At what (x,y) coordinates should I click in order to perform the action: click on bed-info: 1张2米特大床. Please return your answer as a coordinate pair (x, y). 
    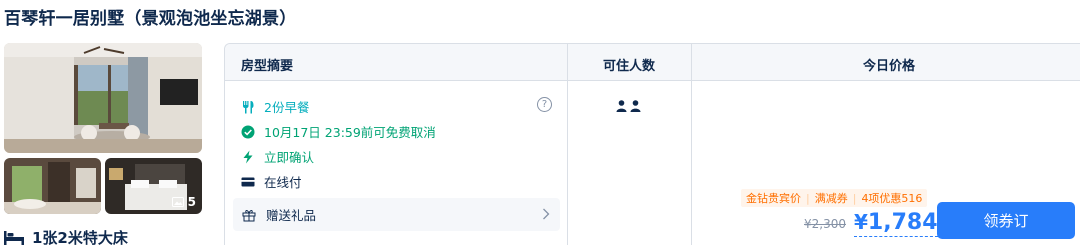
    Looking at the image, I should click on (66, 236).